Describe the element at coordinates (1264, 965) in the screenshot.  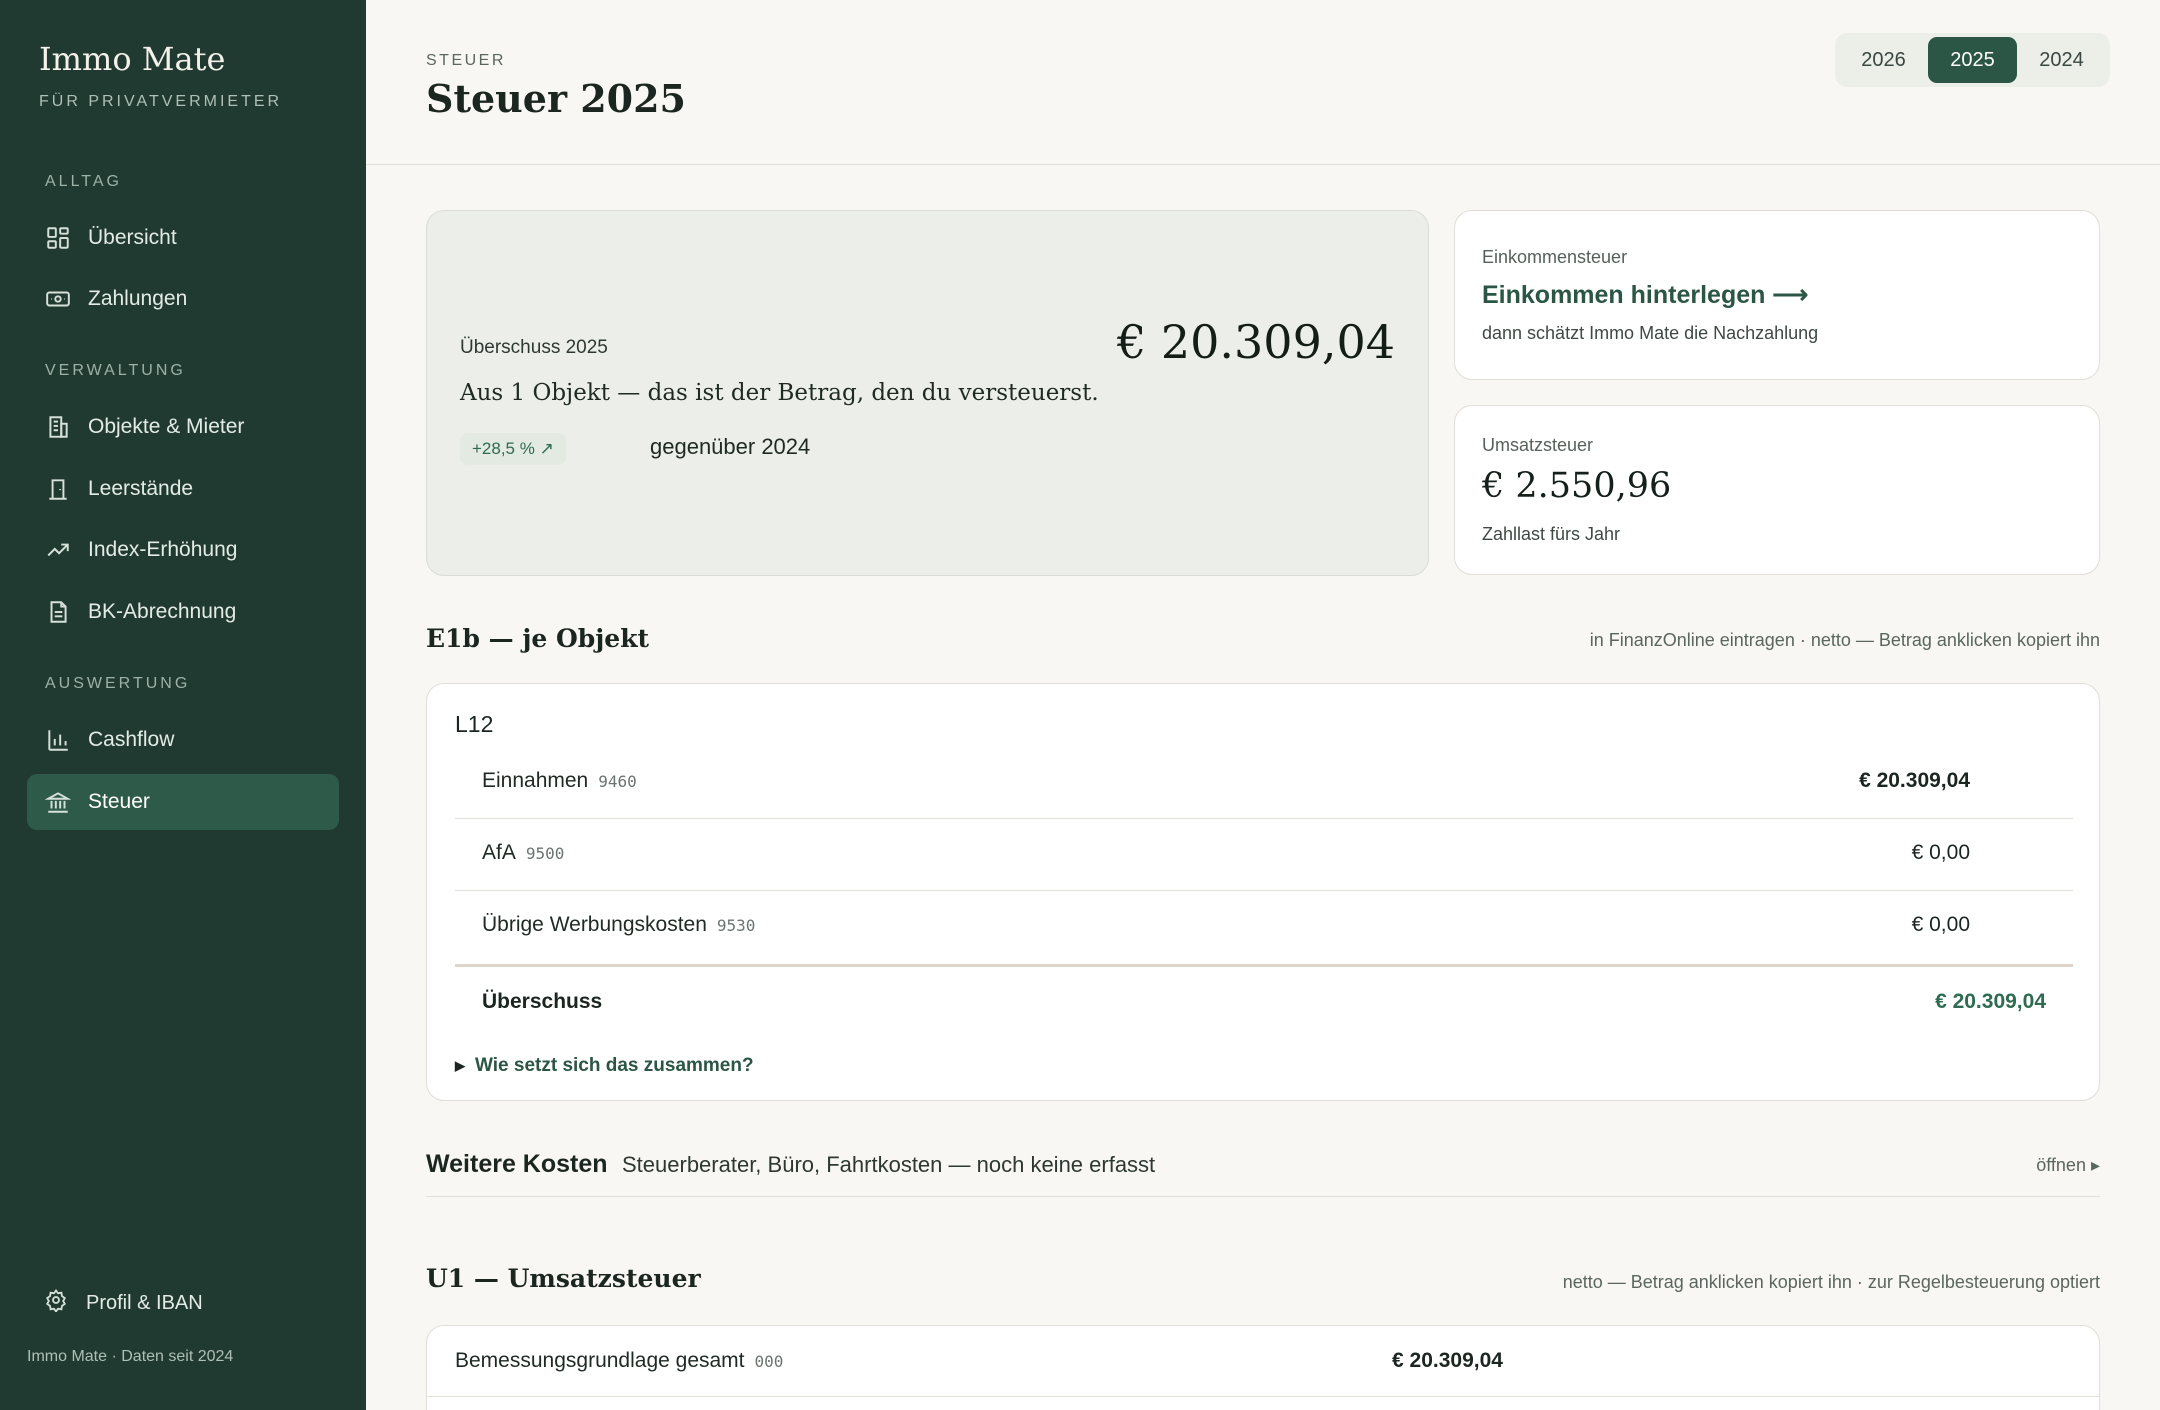
I see `total-divider` at that location.